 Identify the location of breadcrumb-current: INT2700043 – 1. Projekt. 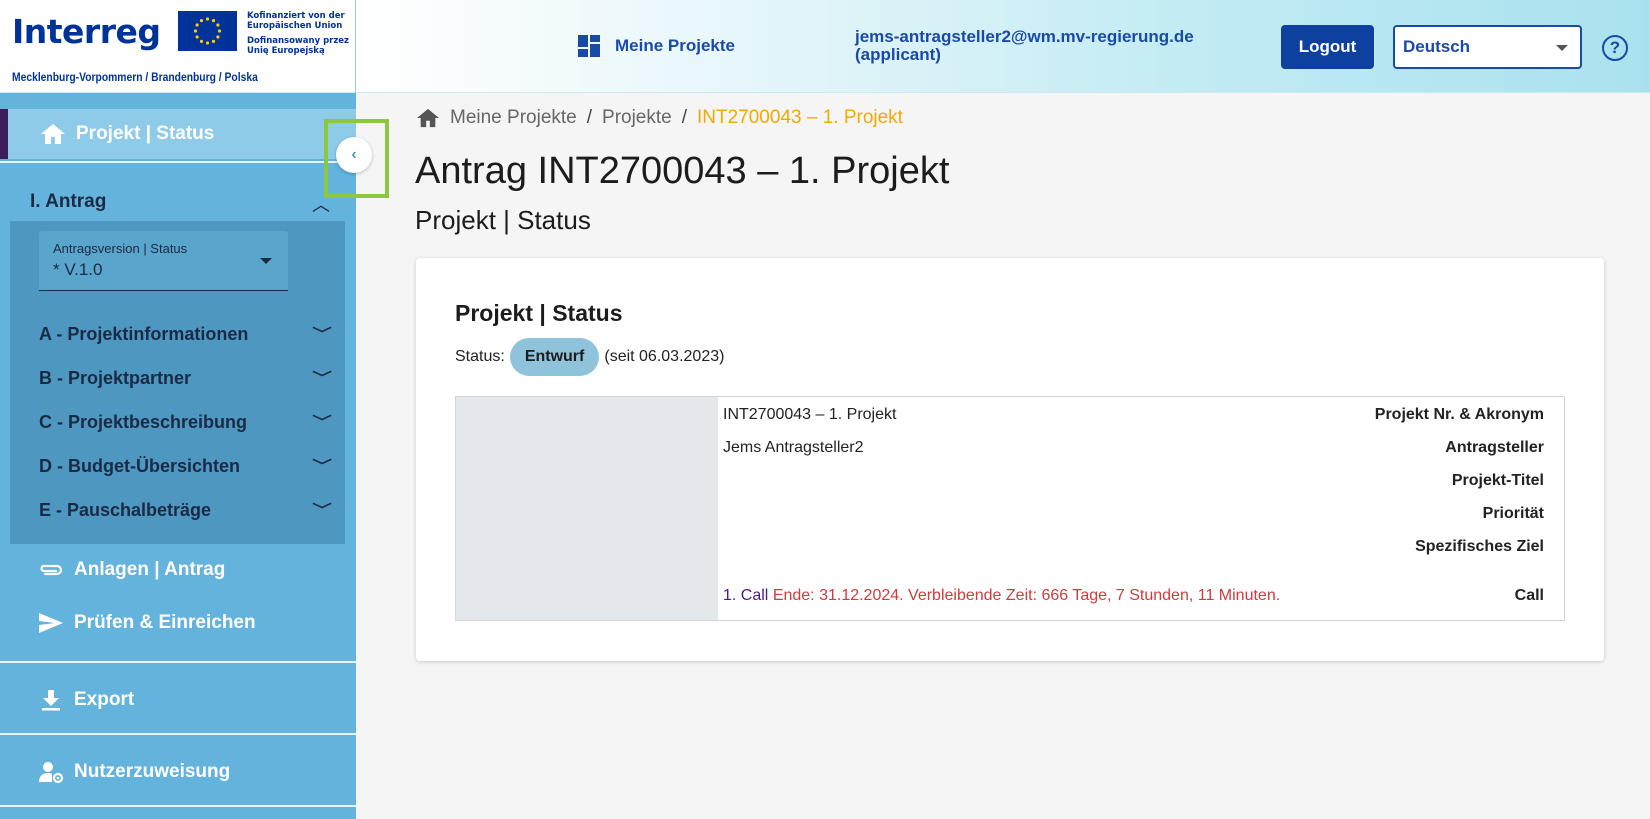
(800, 118).